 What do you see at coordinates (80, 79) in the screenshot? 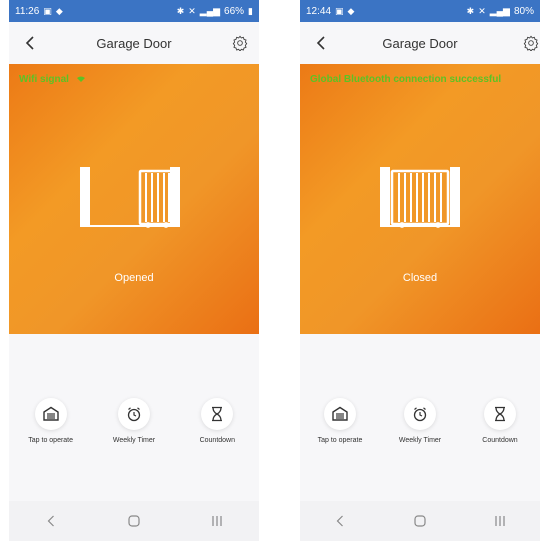
I see `wifi-icon` at bounding box center [80, 79].